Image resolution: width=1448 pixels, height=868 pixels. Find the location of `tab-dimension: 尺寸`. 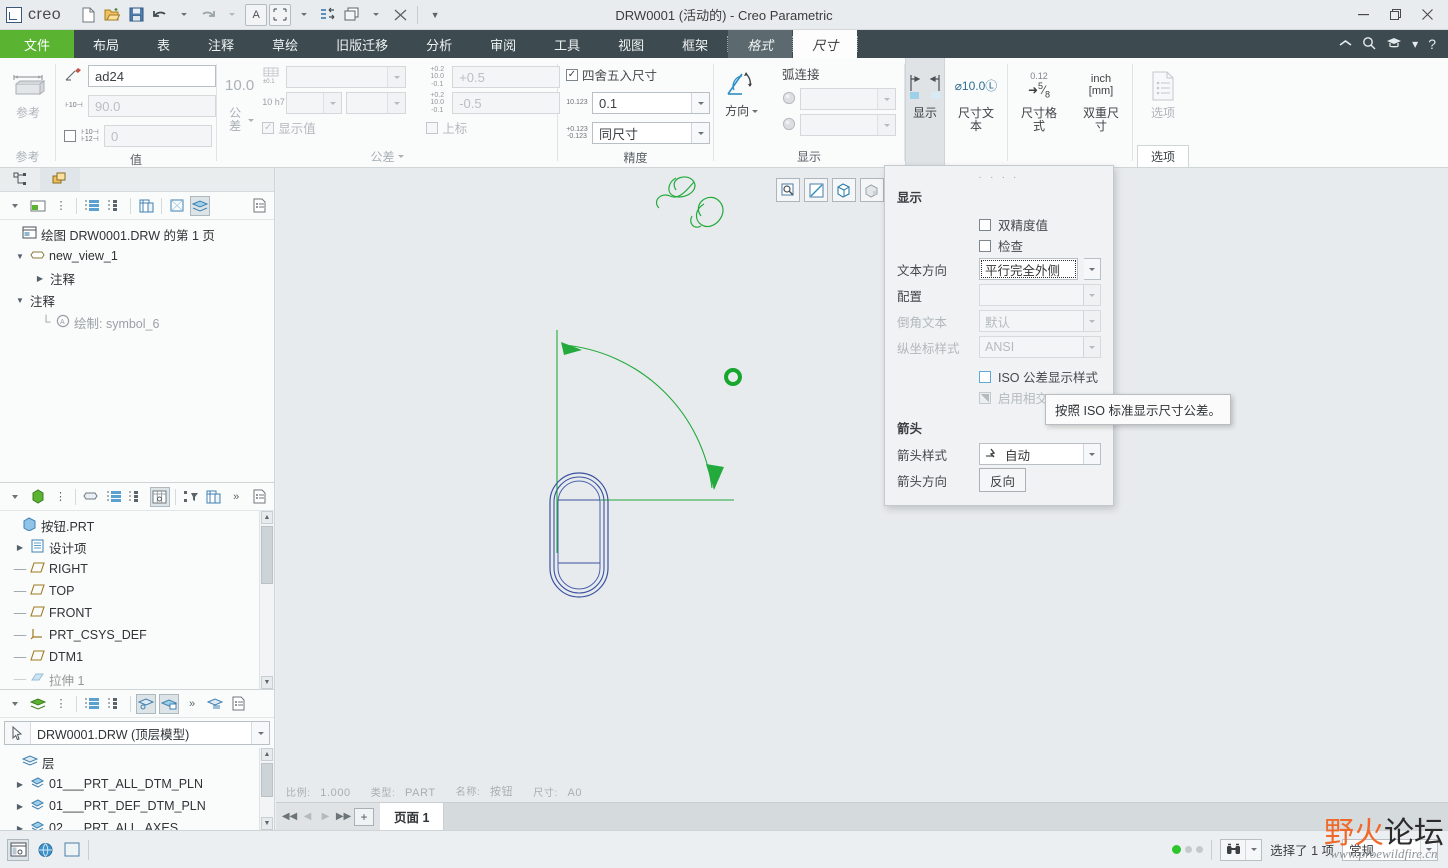

tab-dimension: 尺寸 is located at coordinates (825, 44).